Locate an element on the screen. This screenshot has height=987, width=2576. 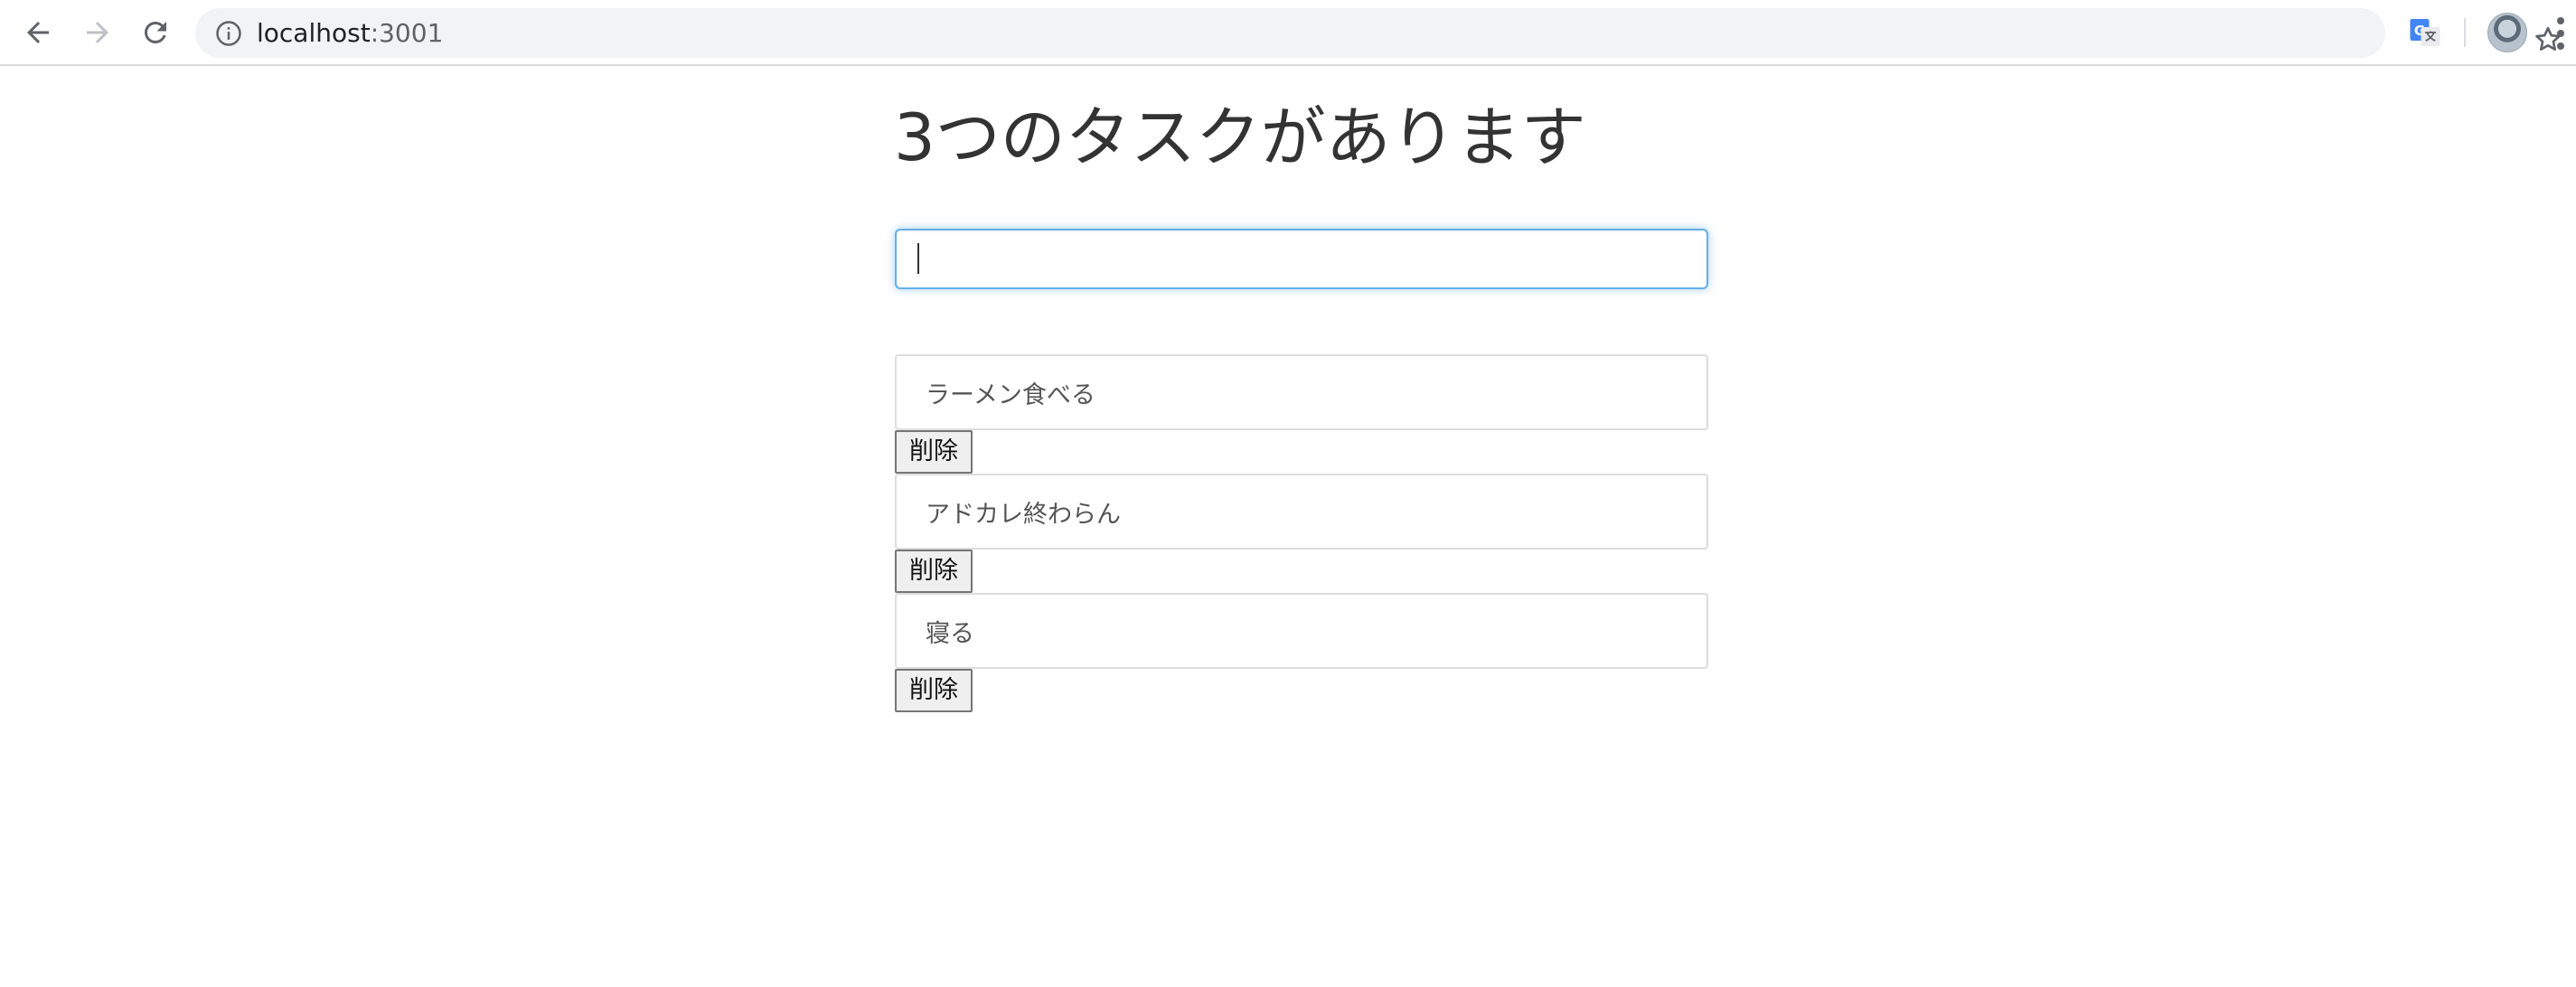
task-item: ラーメン食べる 削除 is located at coordinates (1302, 414).